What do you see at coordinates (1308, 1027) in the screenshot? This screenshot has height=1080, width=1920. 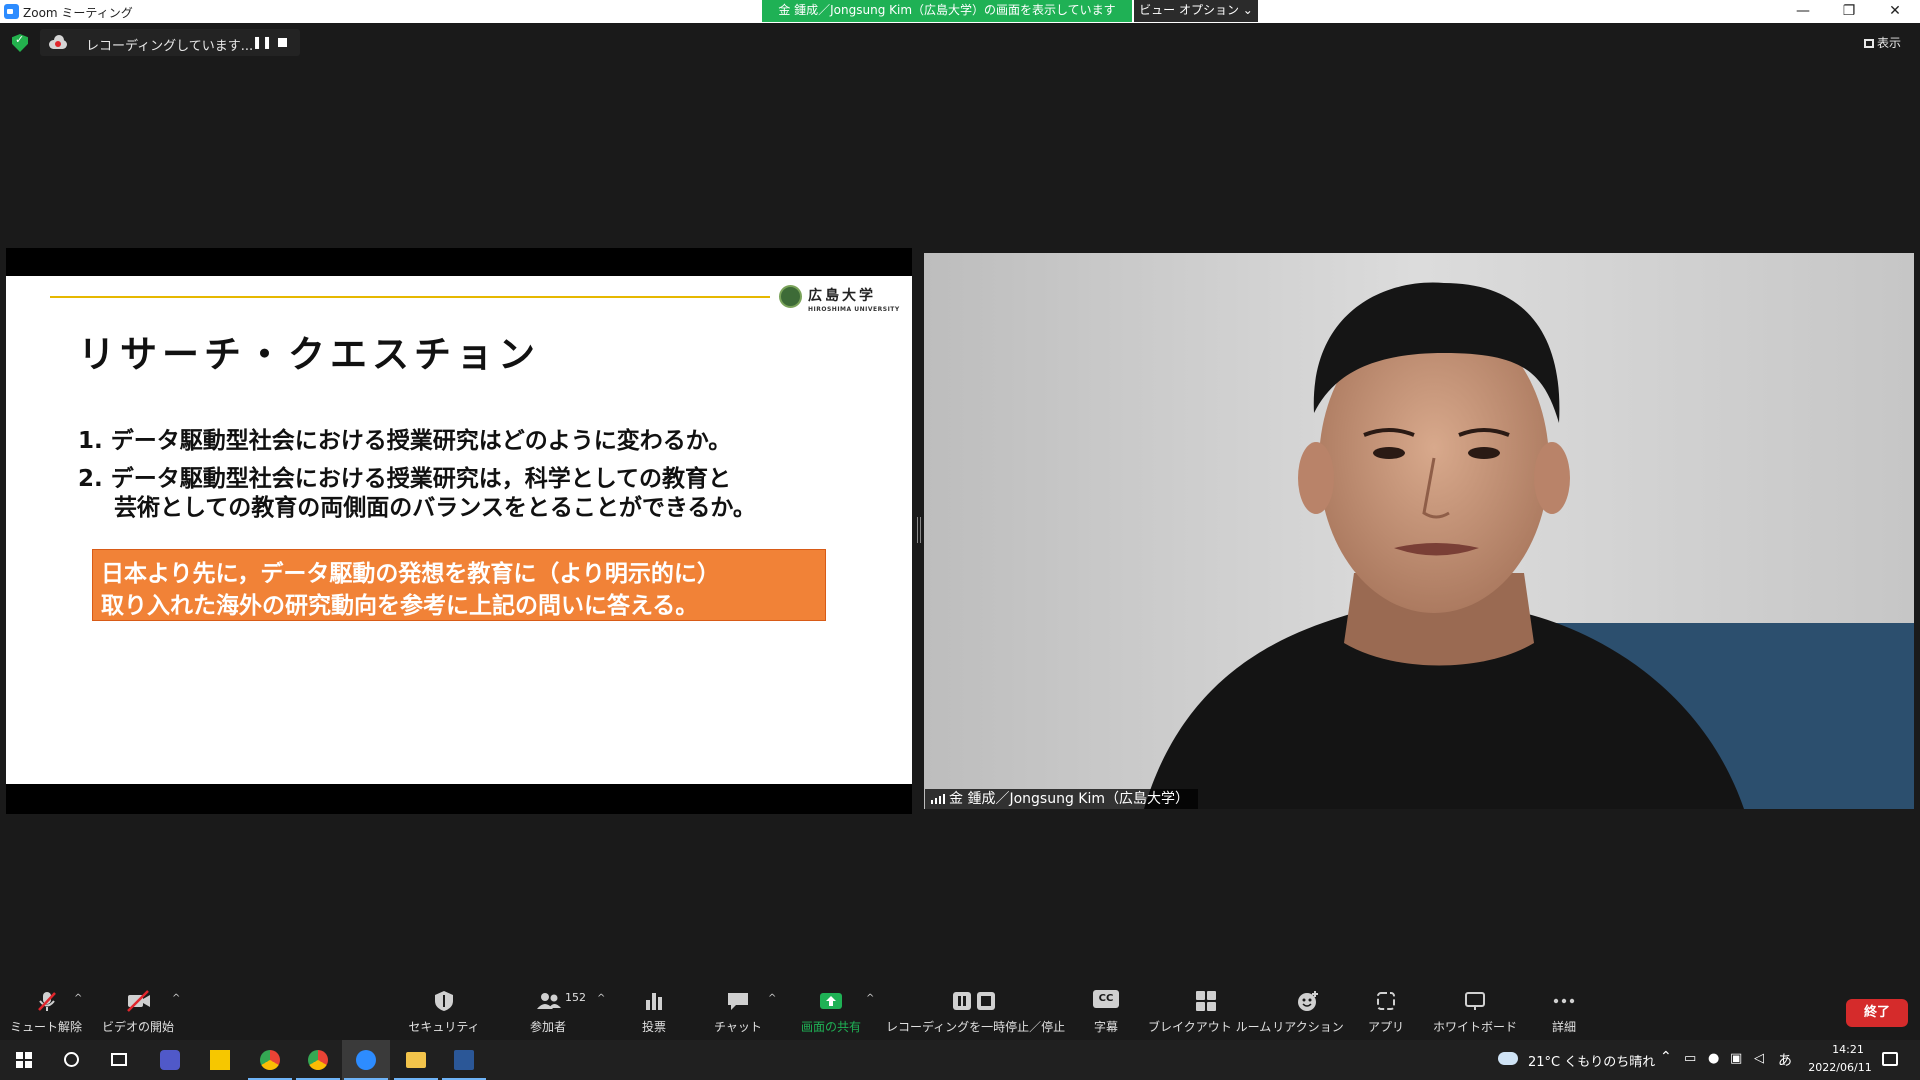 I see `reactions-label: リアクション` at bounding box center [1308, 1027].